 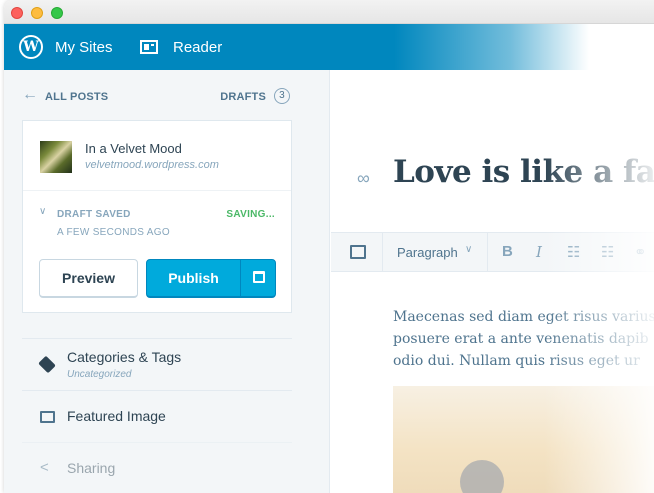 What do you see at coordinates (156, 96) in the screenshot?
I see `sidebar-header: ← ALL POSTS DRAFTS 3` at bounding box center [156, 96].